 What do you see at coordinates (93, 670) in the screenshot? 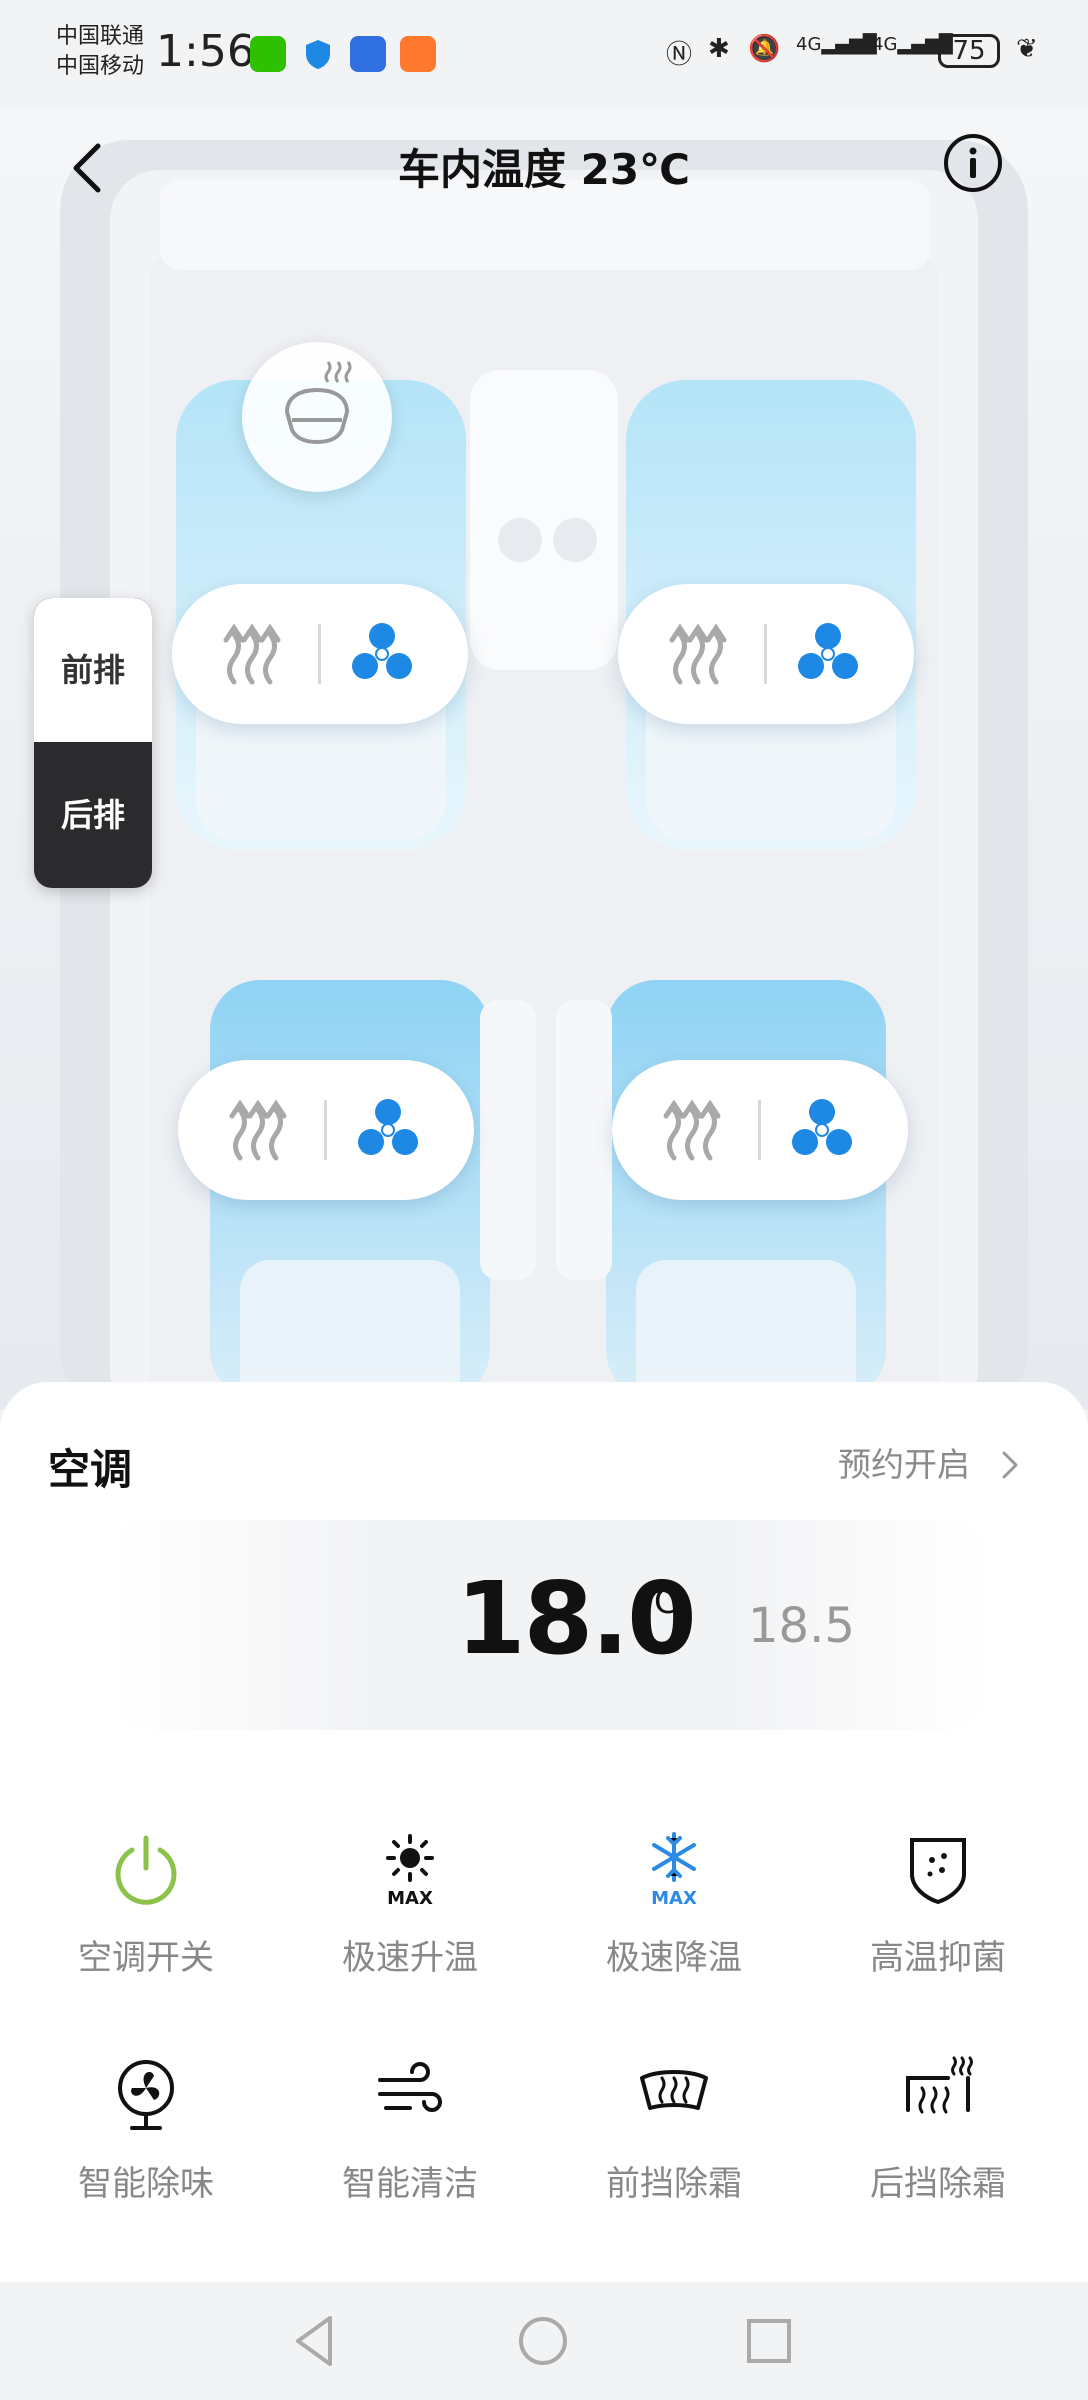
I see `front-row-tab: 前排` at bounding box center [93, 670].